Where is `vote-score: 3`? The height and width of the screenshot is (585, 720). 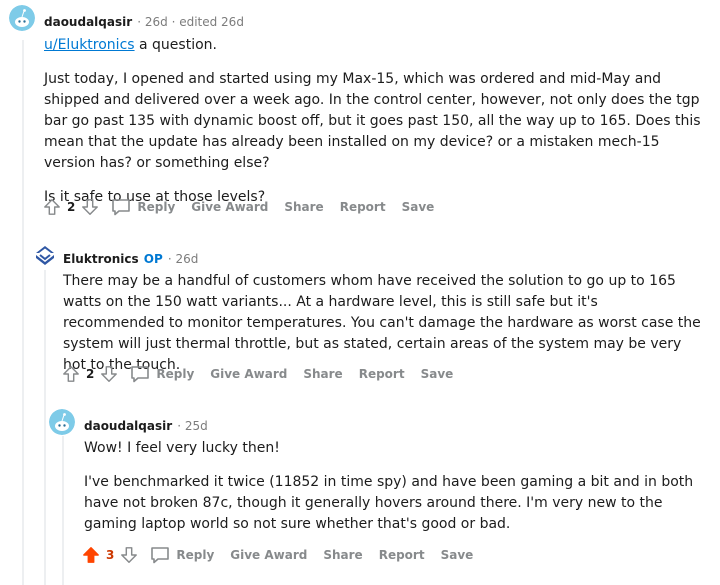
vote-score: 3 is located at coordinates (110, 555).